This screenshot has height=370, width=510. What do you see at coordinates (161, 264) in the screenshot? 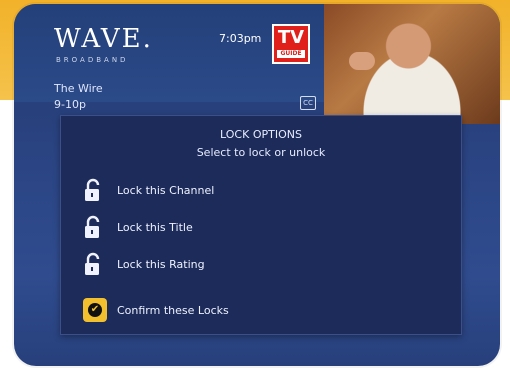
I see `lock-rating-label: Lock this Rating` at bounding box center [161, 264].